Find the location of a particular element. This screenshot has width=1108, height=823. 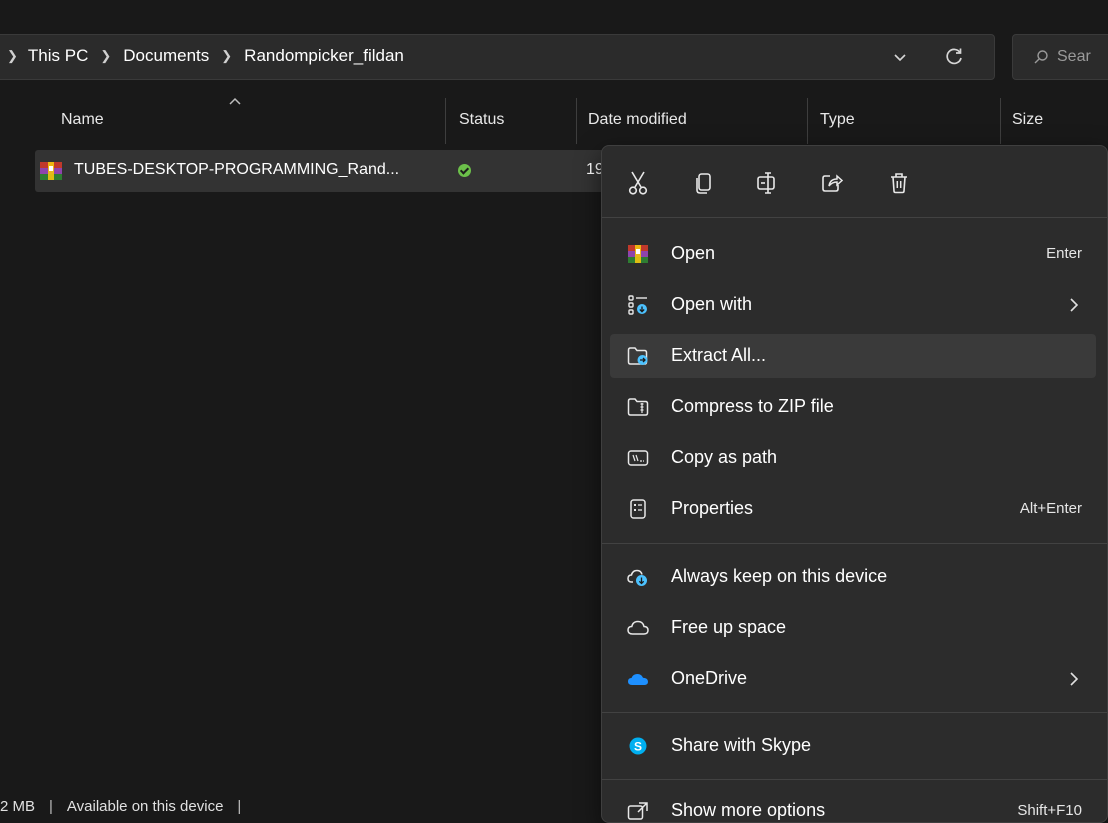

status-bar: 2 MB | Available on this device | is located at coordinates (127, 806).